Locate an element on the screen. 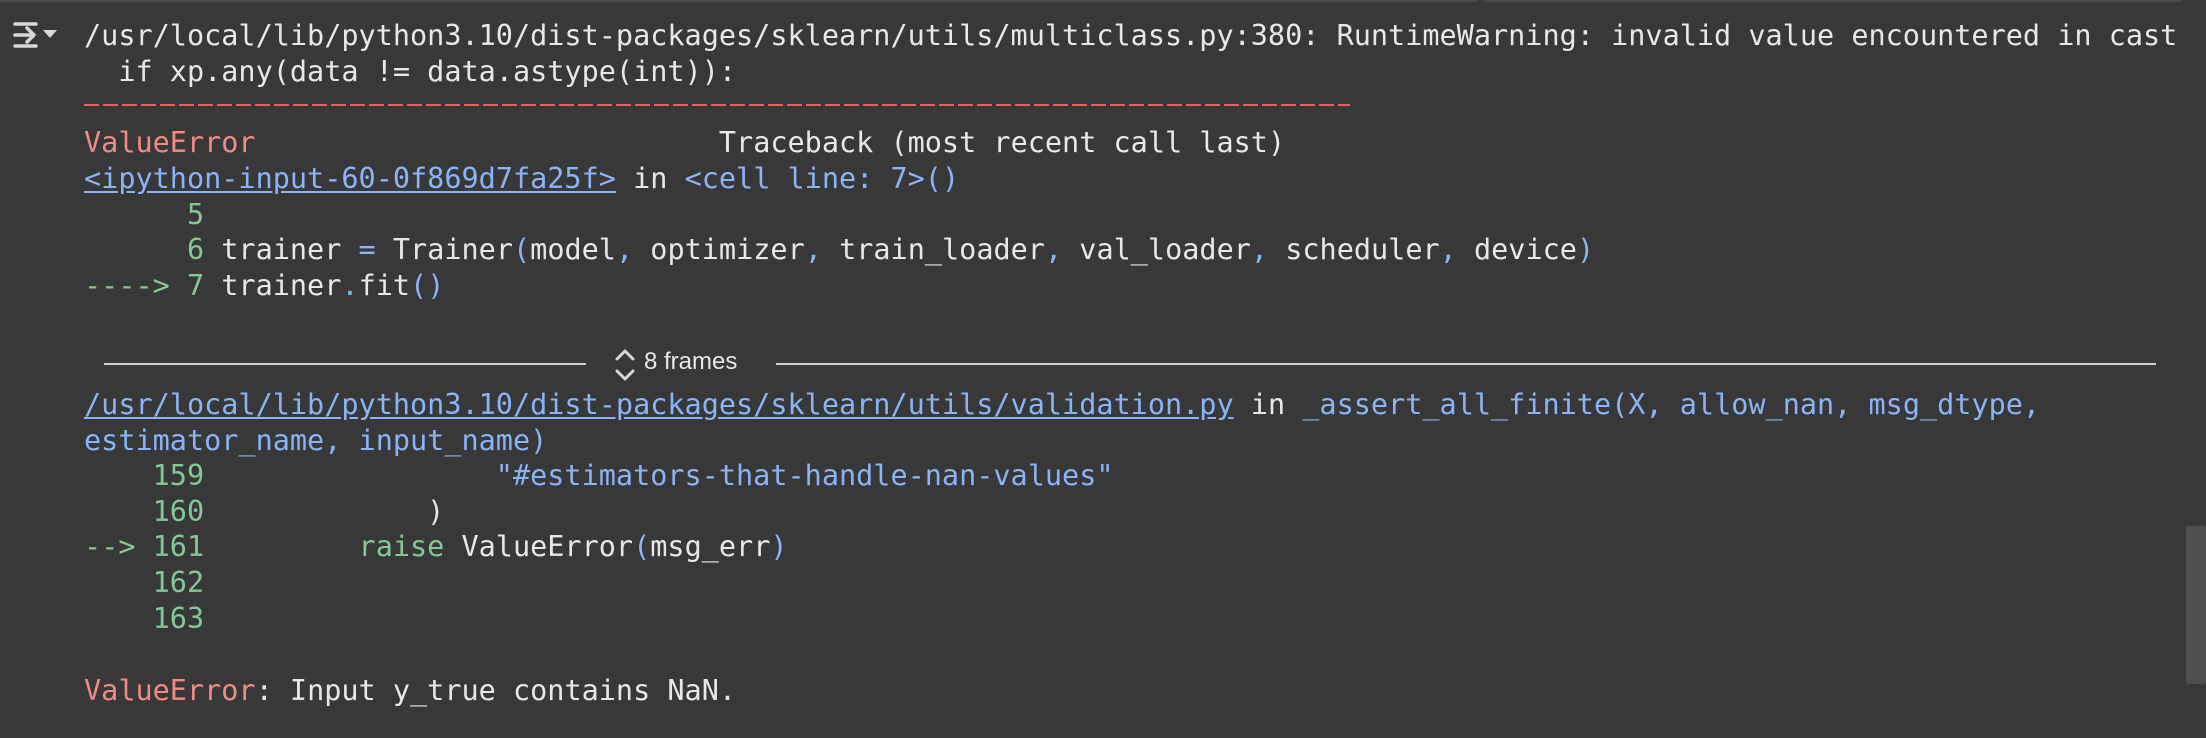 Image resolution: width=2206 pixels, height=738 pixels. code-token: . is located at coordinates (350, 285).